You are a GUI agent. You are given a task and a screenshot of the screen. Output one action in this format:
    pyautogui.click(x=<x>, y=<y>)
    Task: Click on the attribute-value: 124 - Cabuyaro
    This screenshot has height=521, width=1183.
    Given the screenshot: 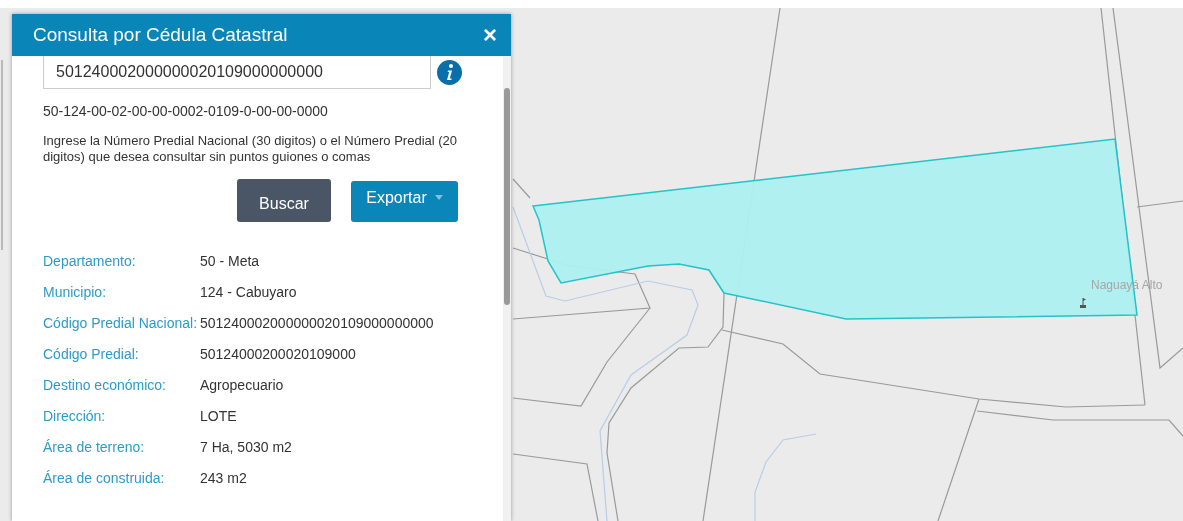 What is the action you would take?
    pyautogui.click(x=248, y=291)
    